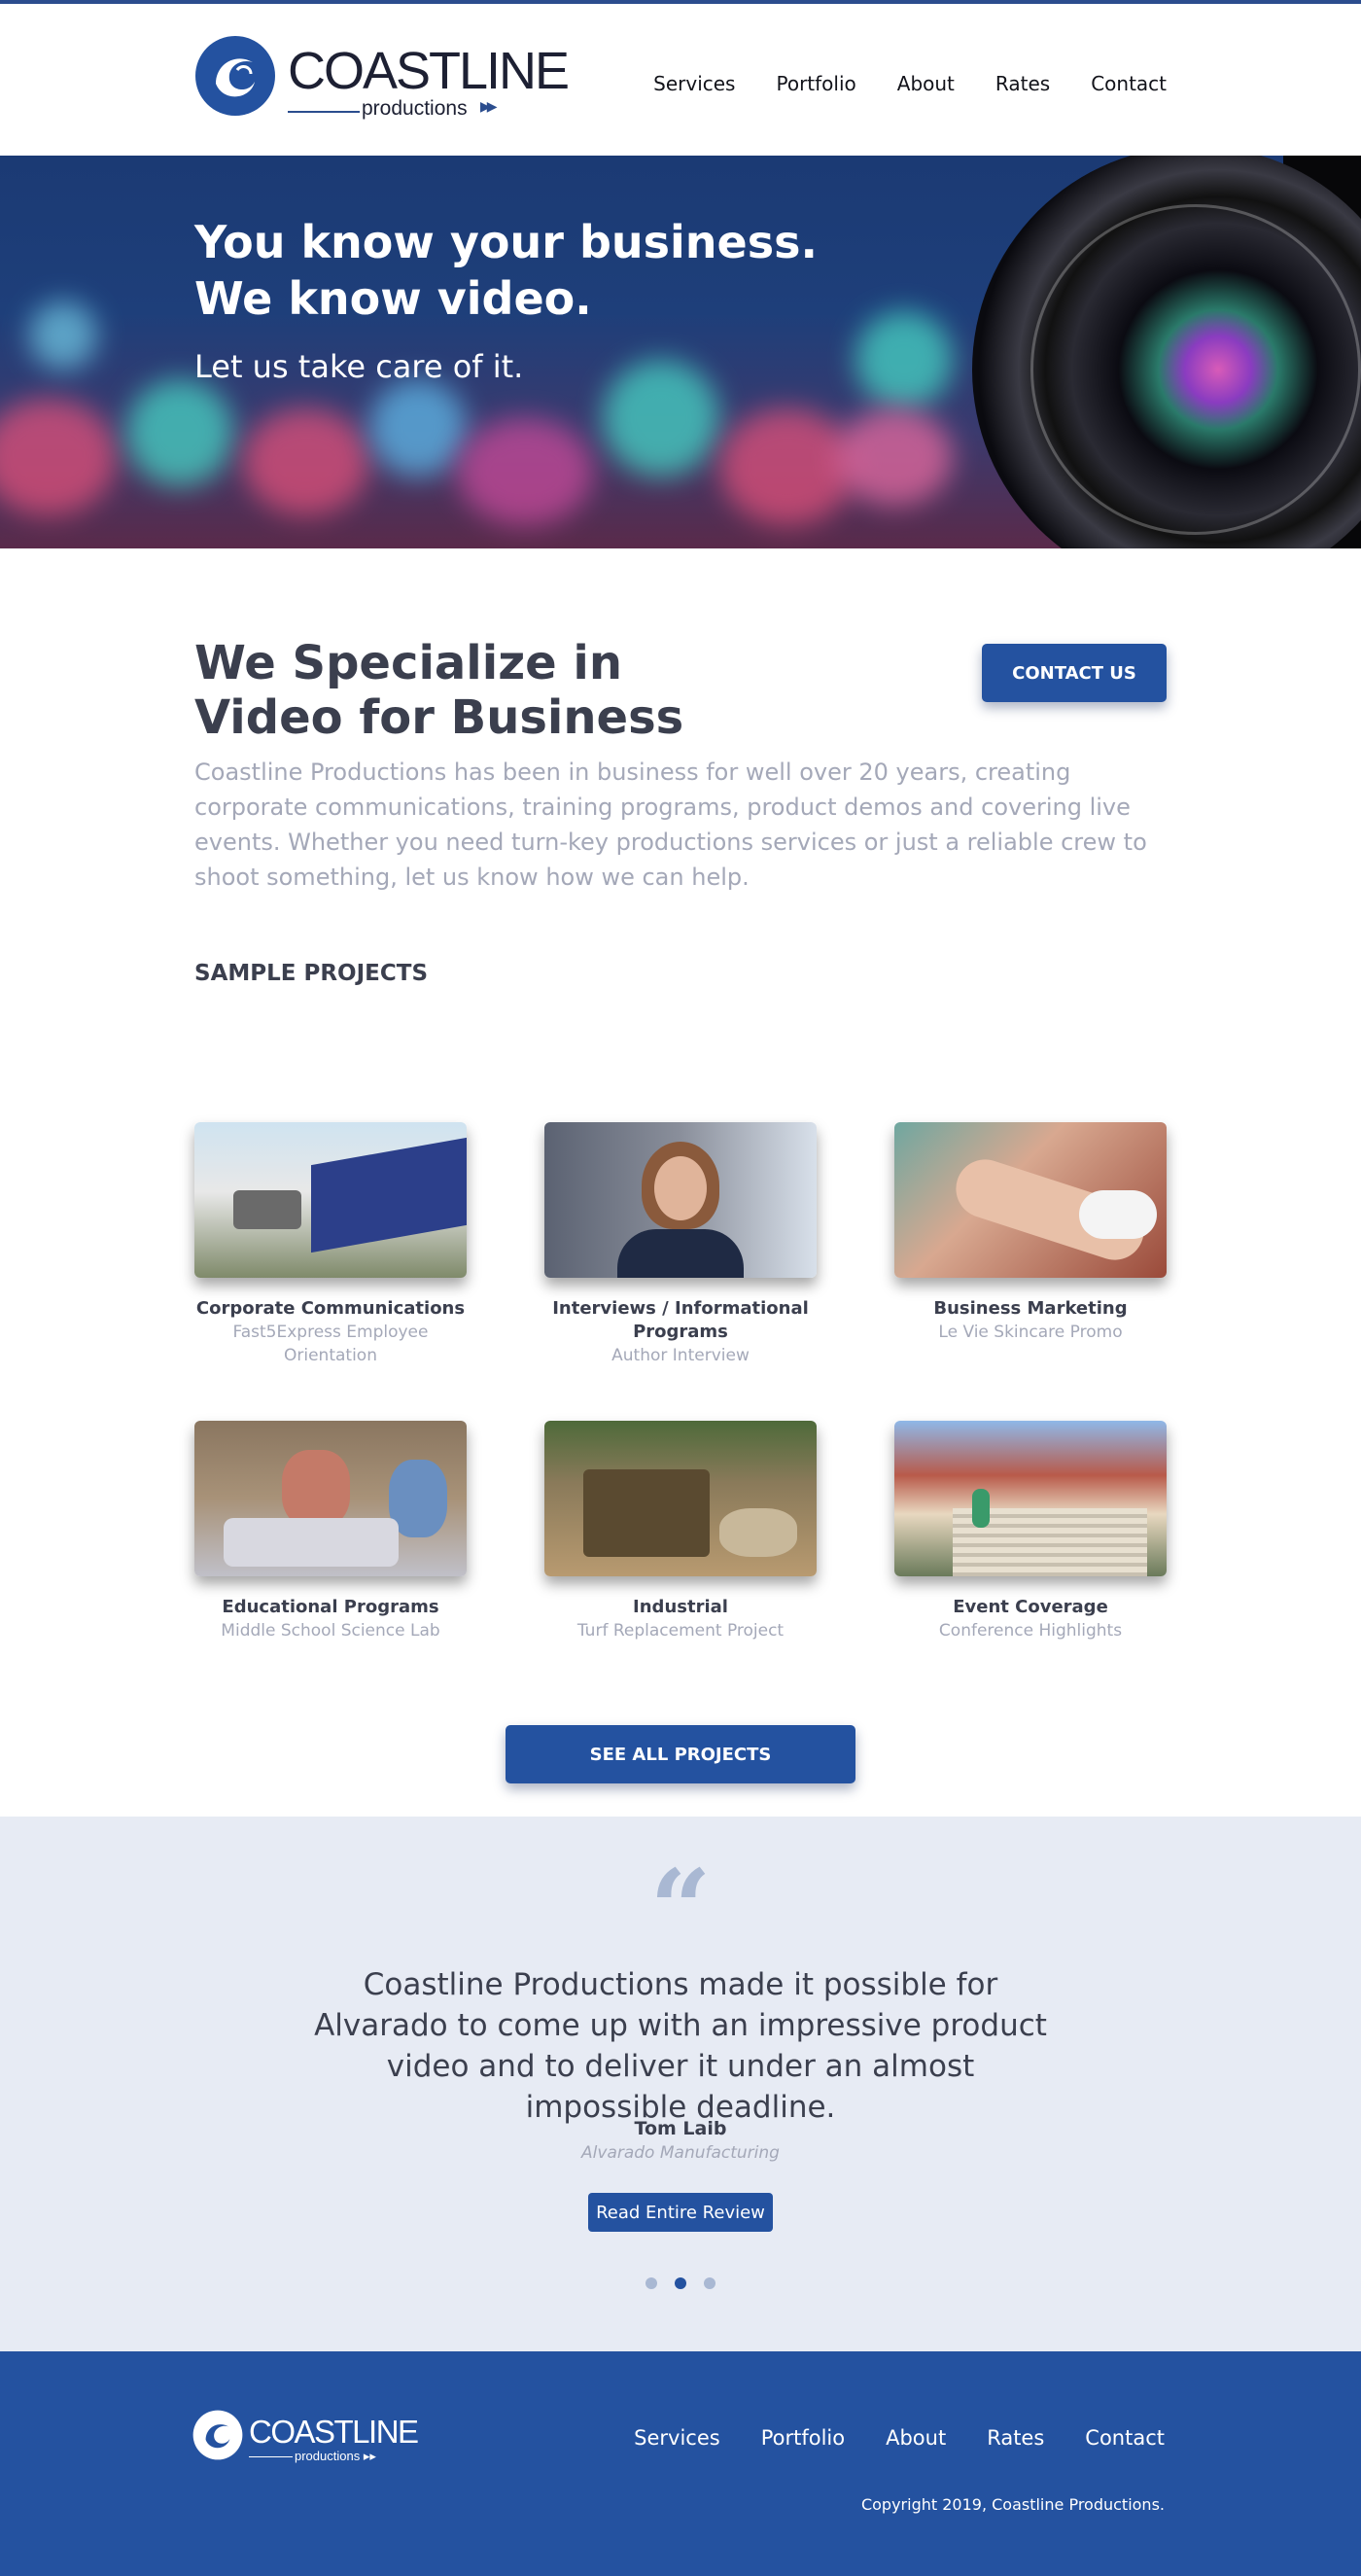 The image size is (1361, 2576). I want to click on nav-about: About, so click(926, 83).